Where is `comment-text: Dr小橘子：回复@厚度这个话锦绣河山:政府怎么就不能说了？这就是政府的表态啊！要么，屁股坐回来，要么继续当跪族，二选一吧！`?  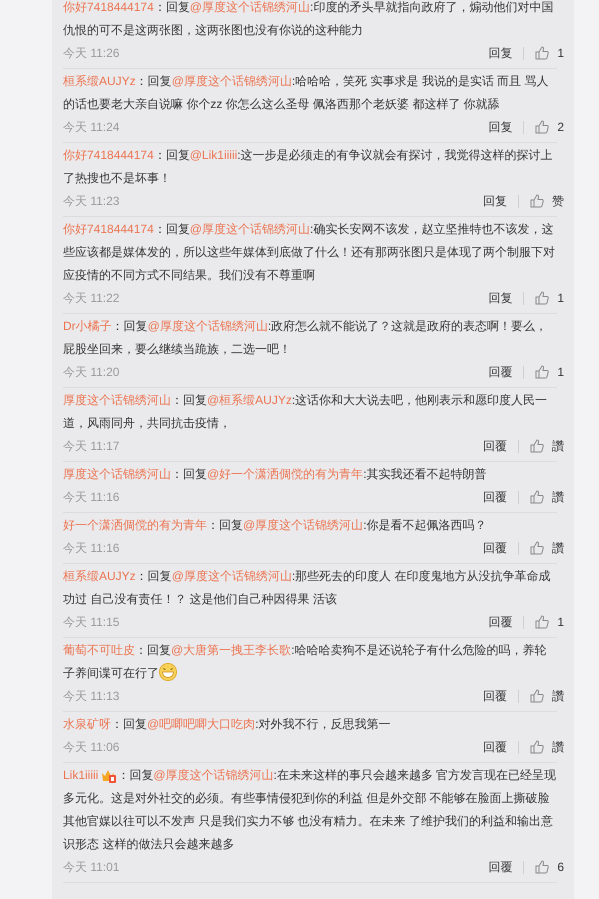 comment-text: Dr小橘子：回复@厚度这个话锦绣河山:政府怎么就不能说了？这就是政府的表态啊！要么，屁股坐回来，要么继续当跪族，二选一吧！ is located at coordinates (305, 338).